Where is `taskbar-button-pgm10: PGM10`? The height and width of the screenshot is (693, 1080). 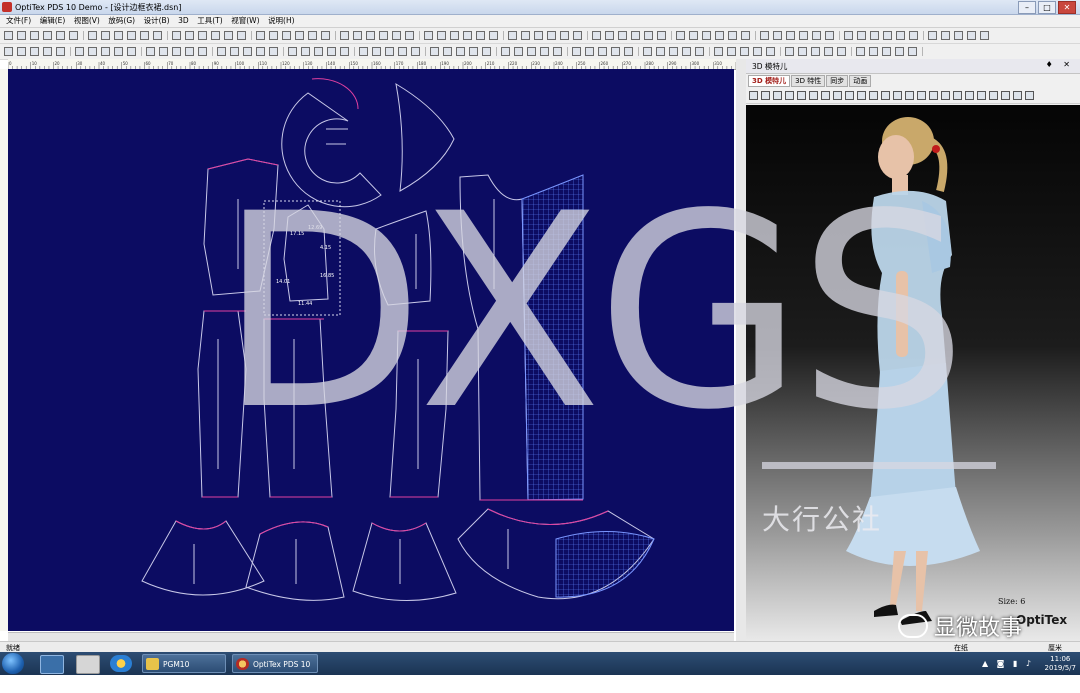
taskbar-button-pgm10: PGM10 is located at coordinates (184, 663).